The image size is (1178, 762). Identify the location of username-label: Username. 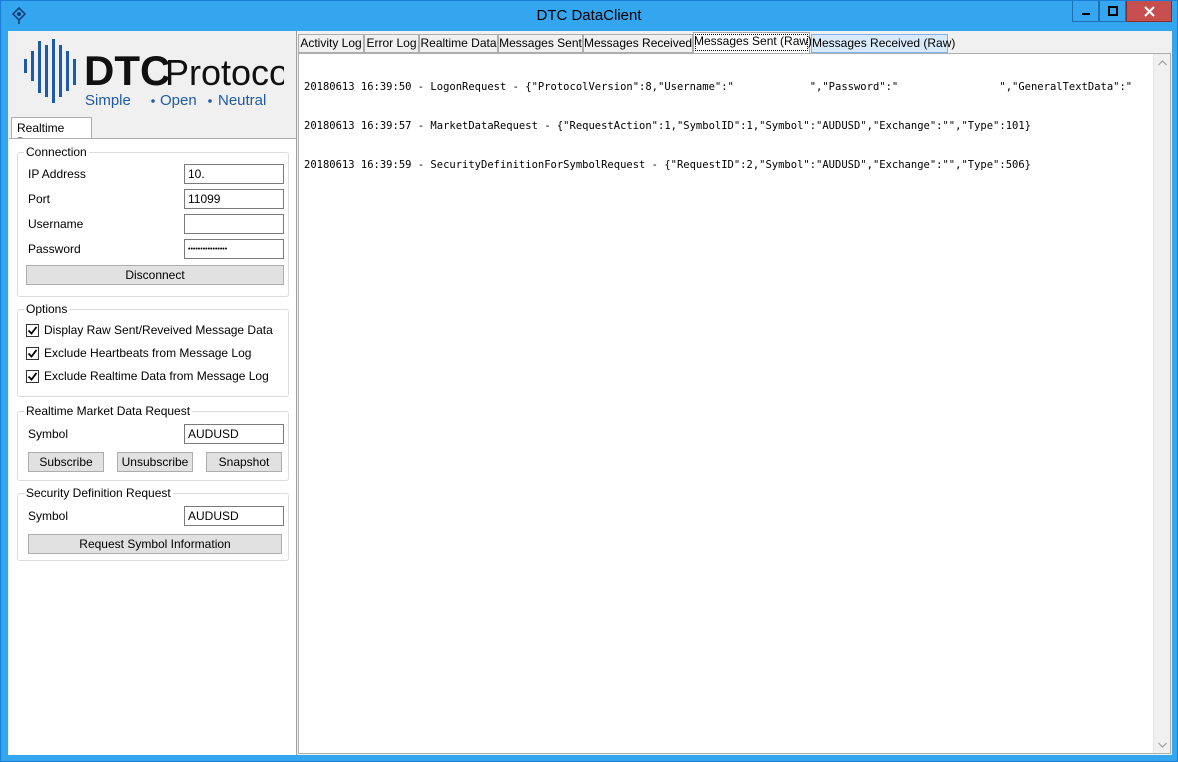
(56, 224).